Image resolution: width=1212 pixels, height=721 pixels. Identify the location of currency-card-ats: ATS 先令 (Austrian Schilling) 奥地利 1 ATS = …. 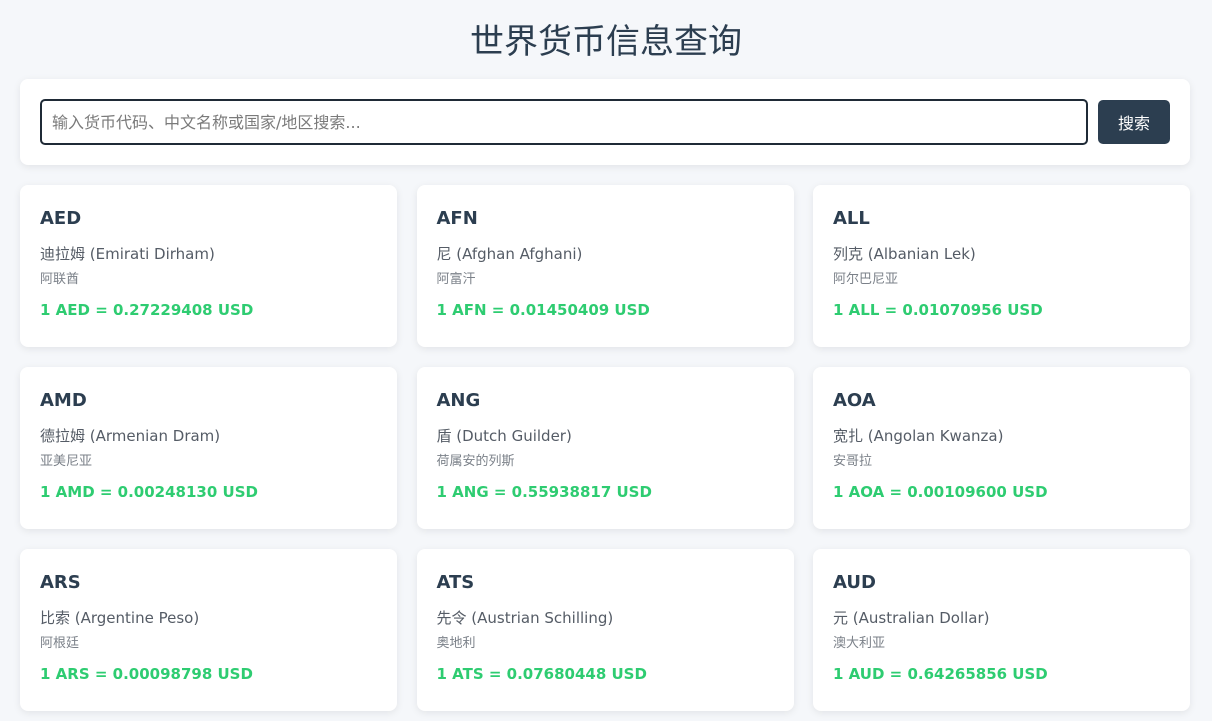
(605, 630).